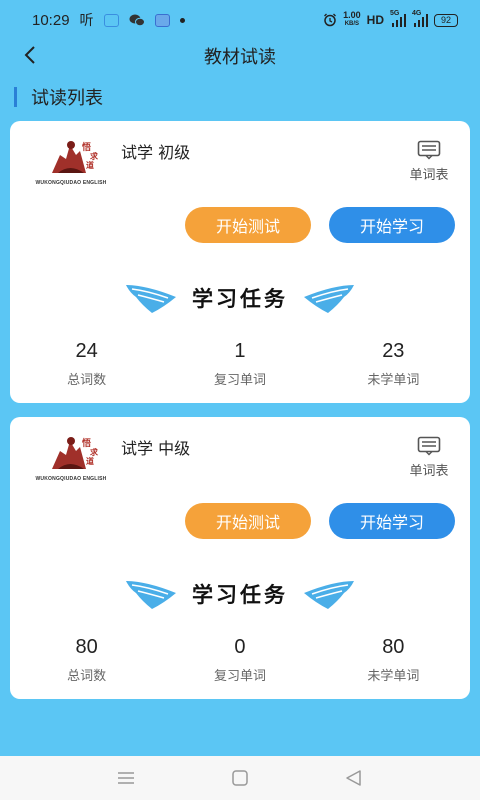  I want to click on alarm-icon, so click(330, 20).